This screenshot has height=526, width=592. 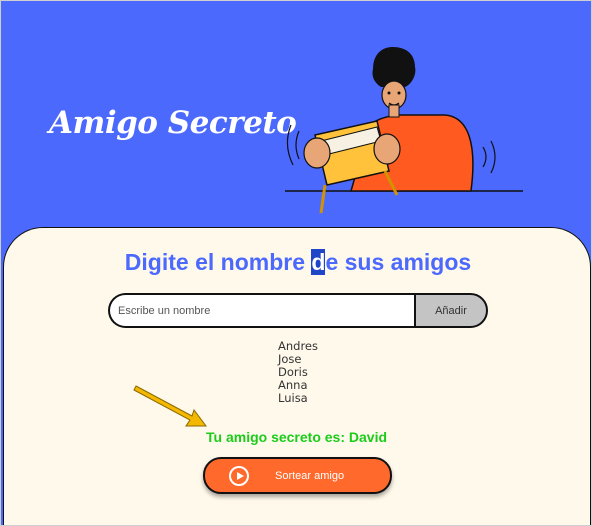 I want to click on section-title: Digite el nombre de sus amigos, so click(x=297, y=262).